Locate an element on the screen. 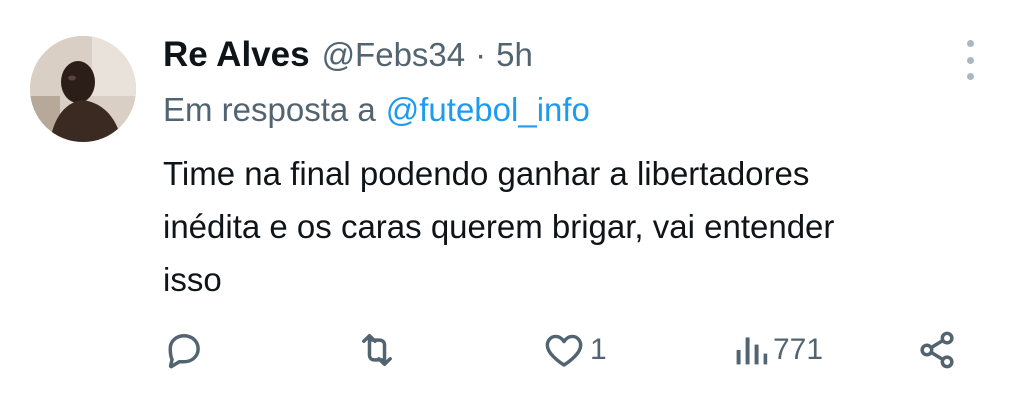  author-name: Re Alves is located at coordinates (236, 55).